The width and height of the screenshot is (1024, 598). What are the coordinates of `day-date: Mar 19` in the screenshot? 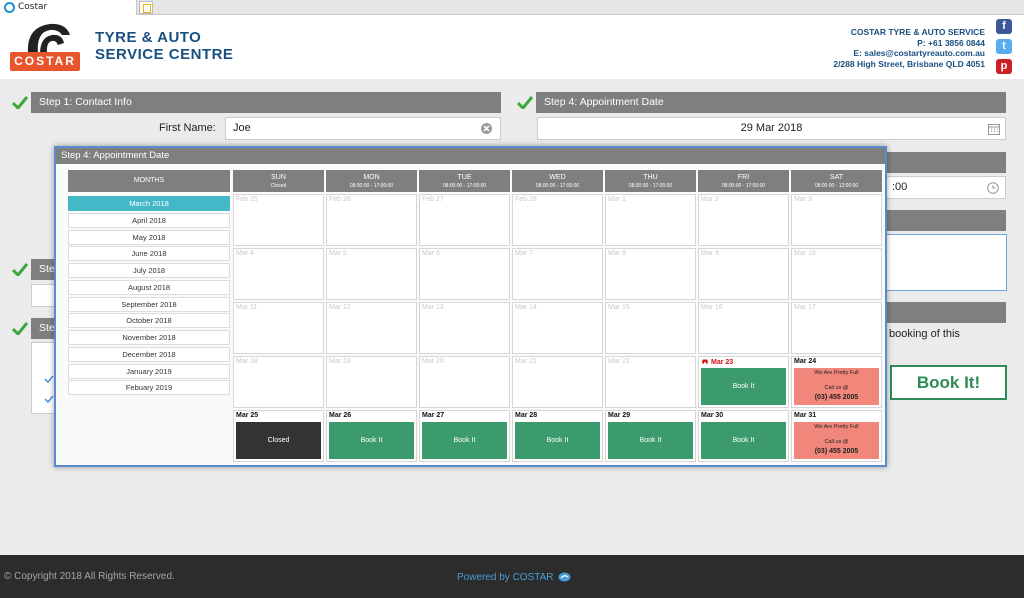 It's located at (340, 361).